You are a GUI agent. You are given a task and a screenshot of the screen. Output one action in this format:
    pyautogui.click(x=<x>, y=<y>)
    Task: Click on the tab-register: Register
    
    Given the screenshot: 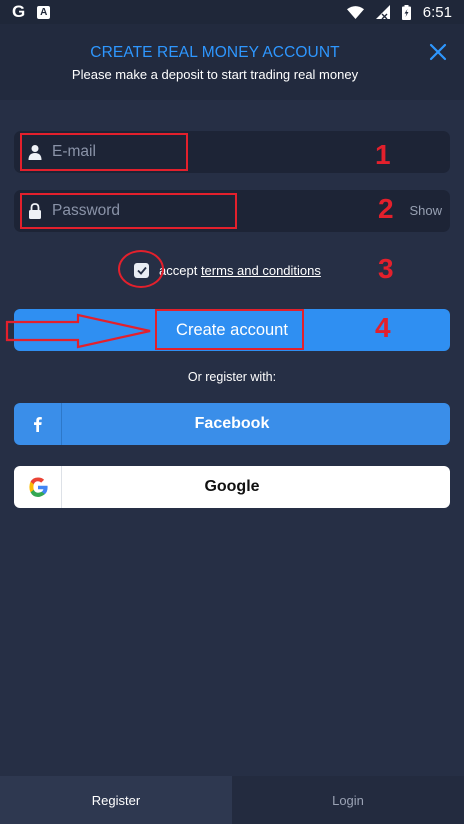 What is the action you would take?
    pyautogui.click(x=116, y=800)
    